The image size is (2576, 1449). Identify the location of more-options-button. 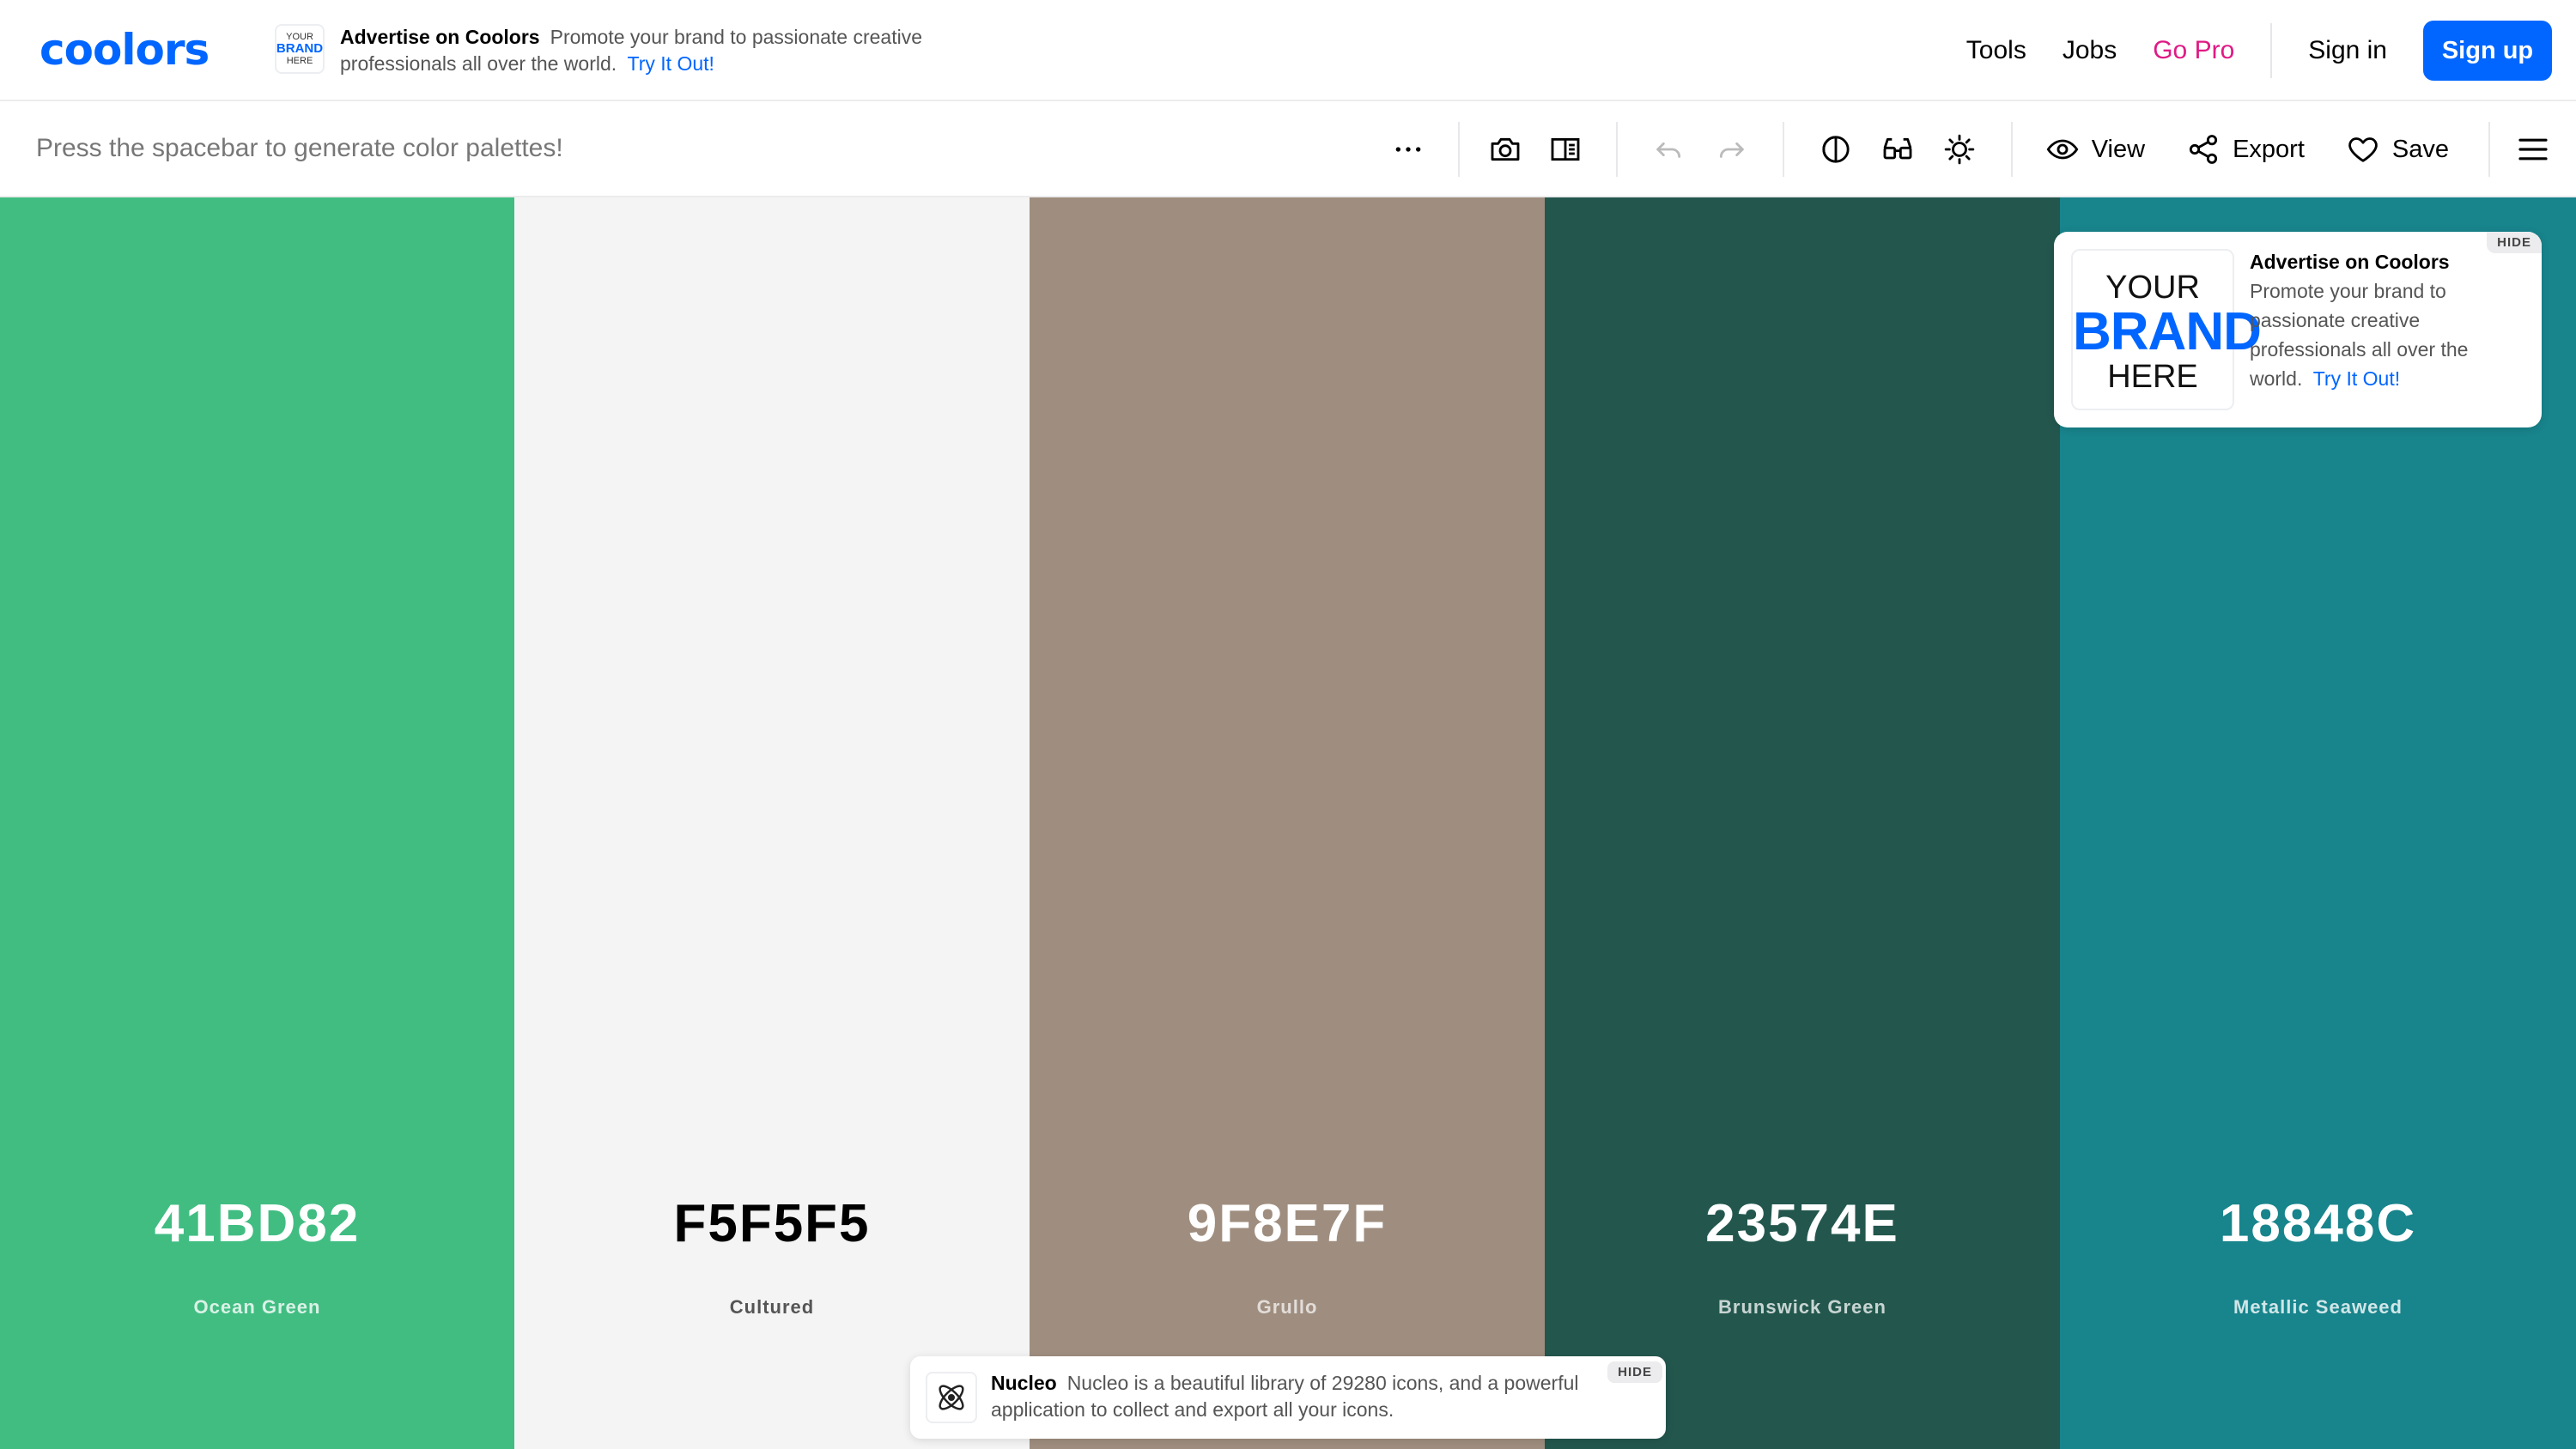
(1408, 149).